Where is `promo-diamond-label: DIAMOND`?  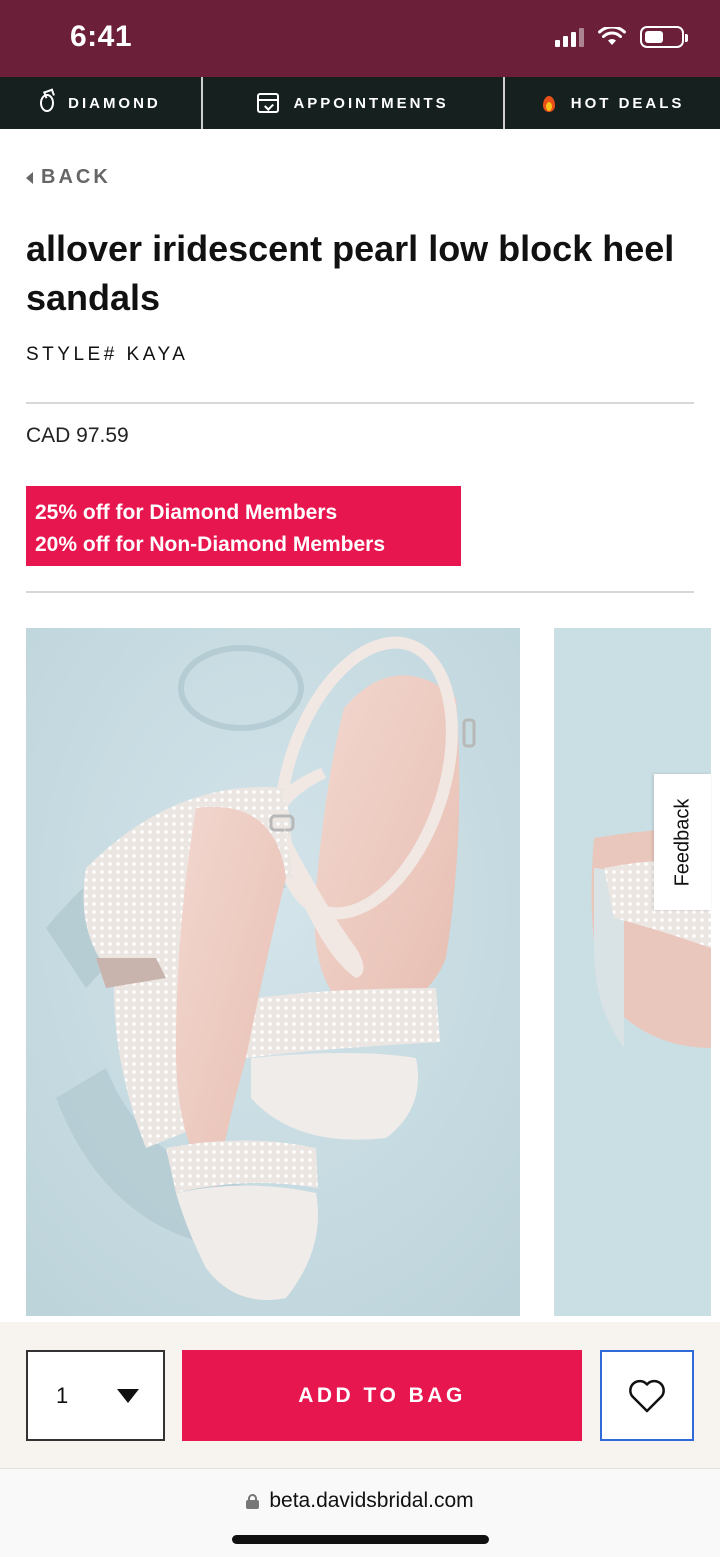
promo-diamond-label: DIAMOND is located at coordinates (114, 103).